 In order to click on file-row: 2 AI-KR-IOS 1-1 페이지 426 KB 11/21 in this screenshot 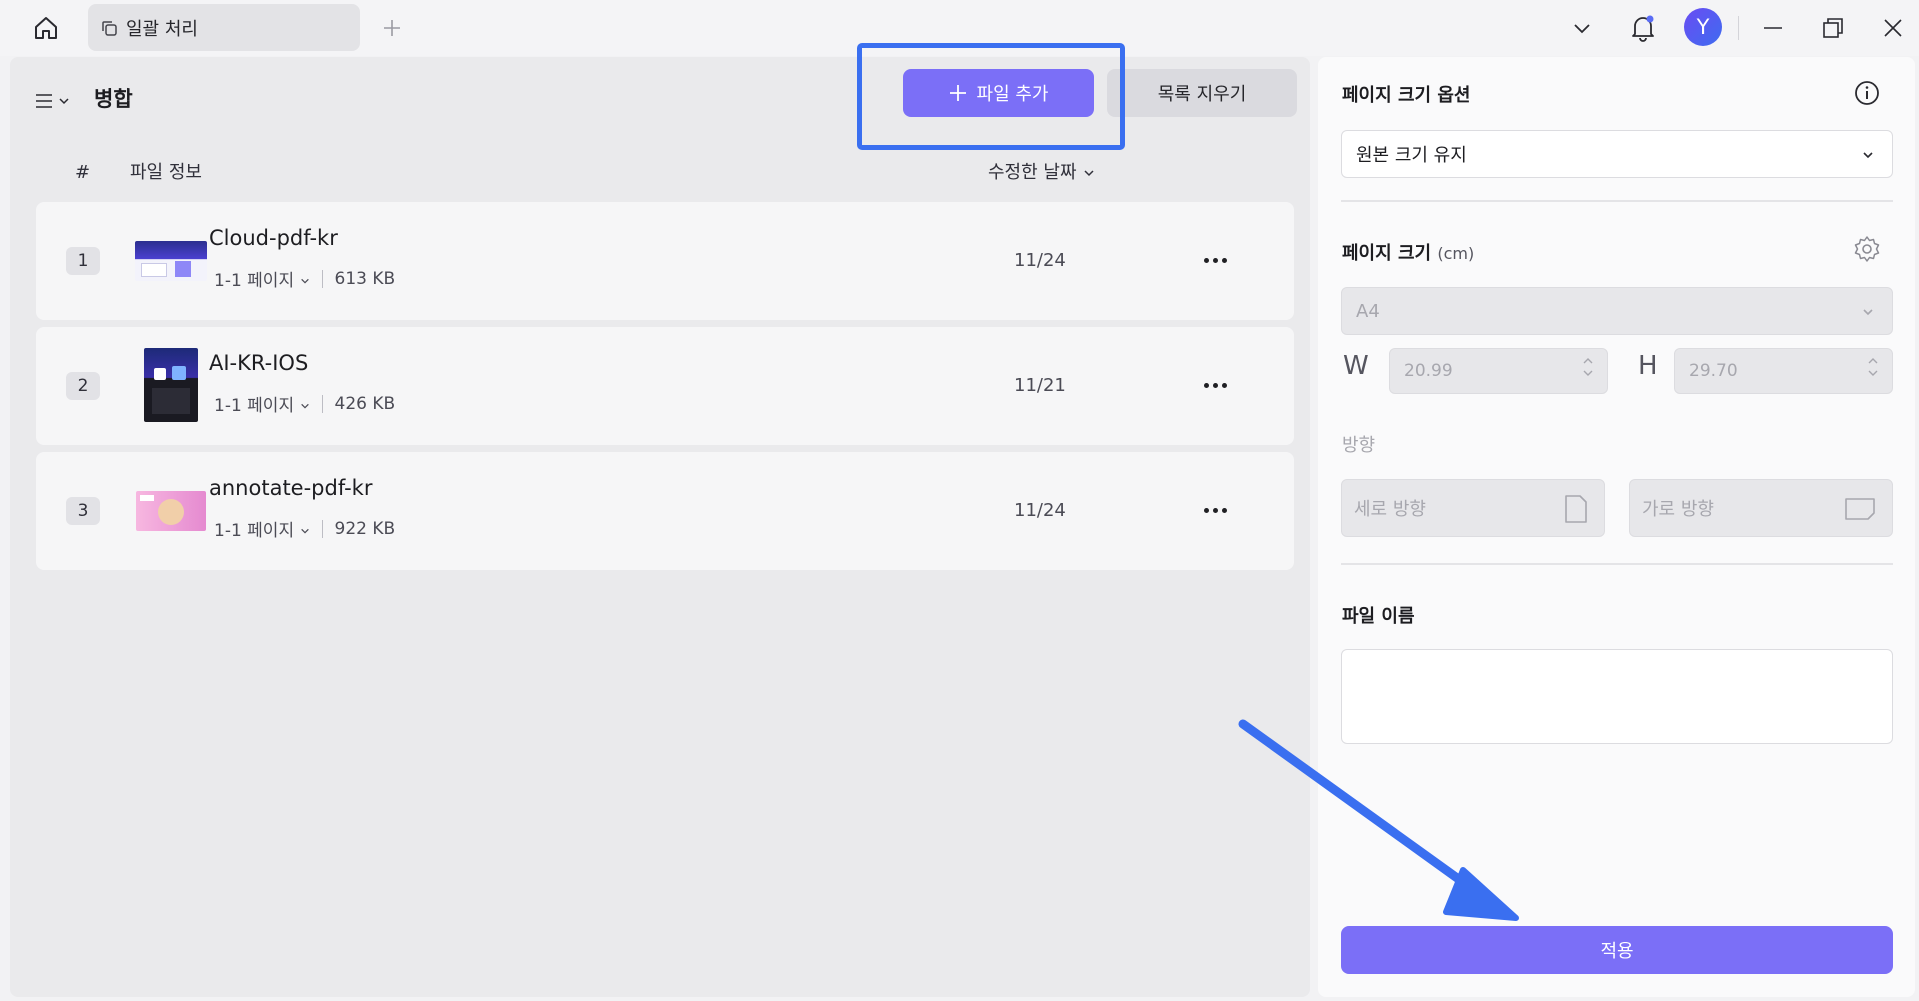, I will do `click(665, 386)`.